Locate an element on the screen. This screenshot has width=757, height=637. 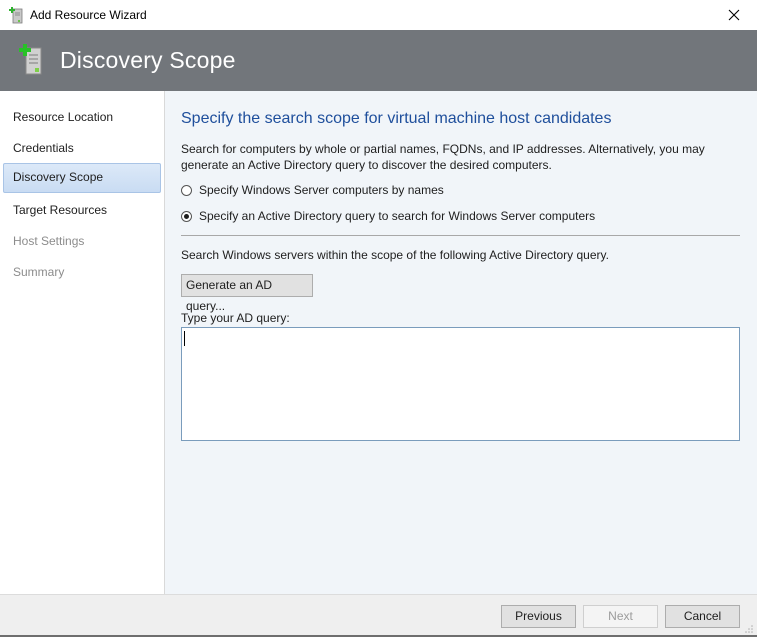
sidebar-item-target-resources: Target Resources is located at coordinates (82, 210).